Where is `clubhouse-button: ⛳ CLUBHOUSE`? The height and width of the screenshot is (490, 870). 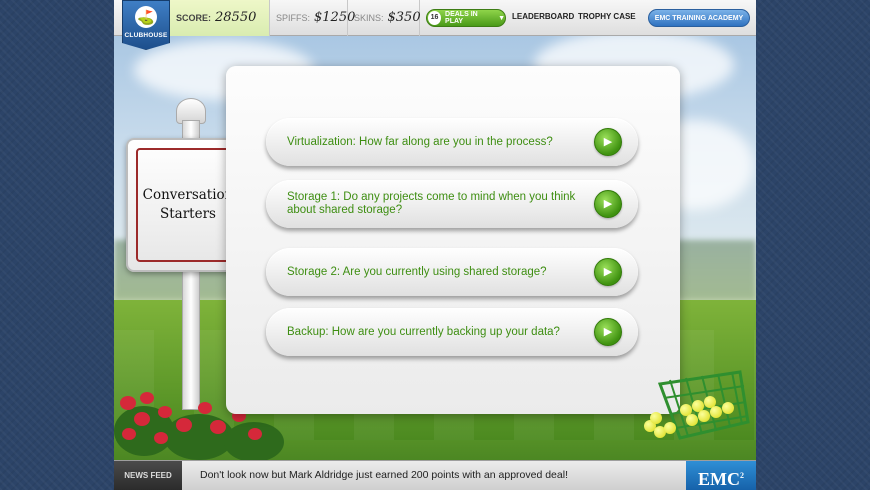
clubhouse-button: ⛳ CLUBHOUSE is located at coordinates (146, 25).